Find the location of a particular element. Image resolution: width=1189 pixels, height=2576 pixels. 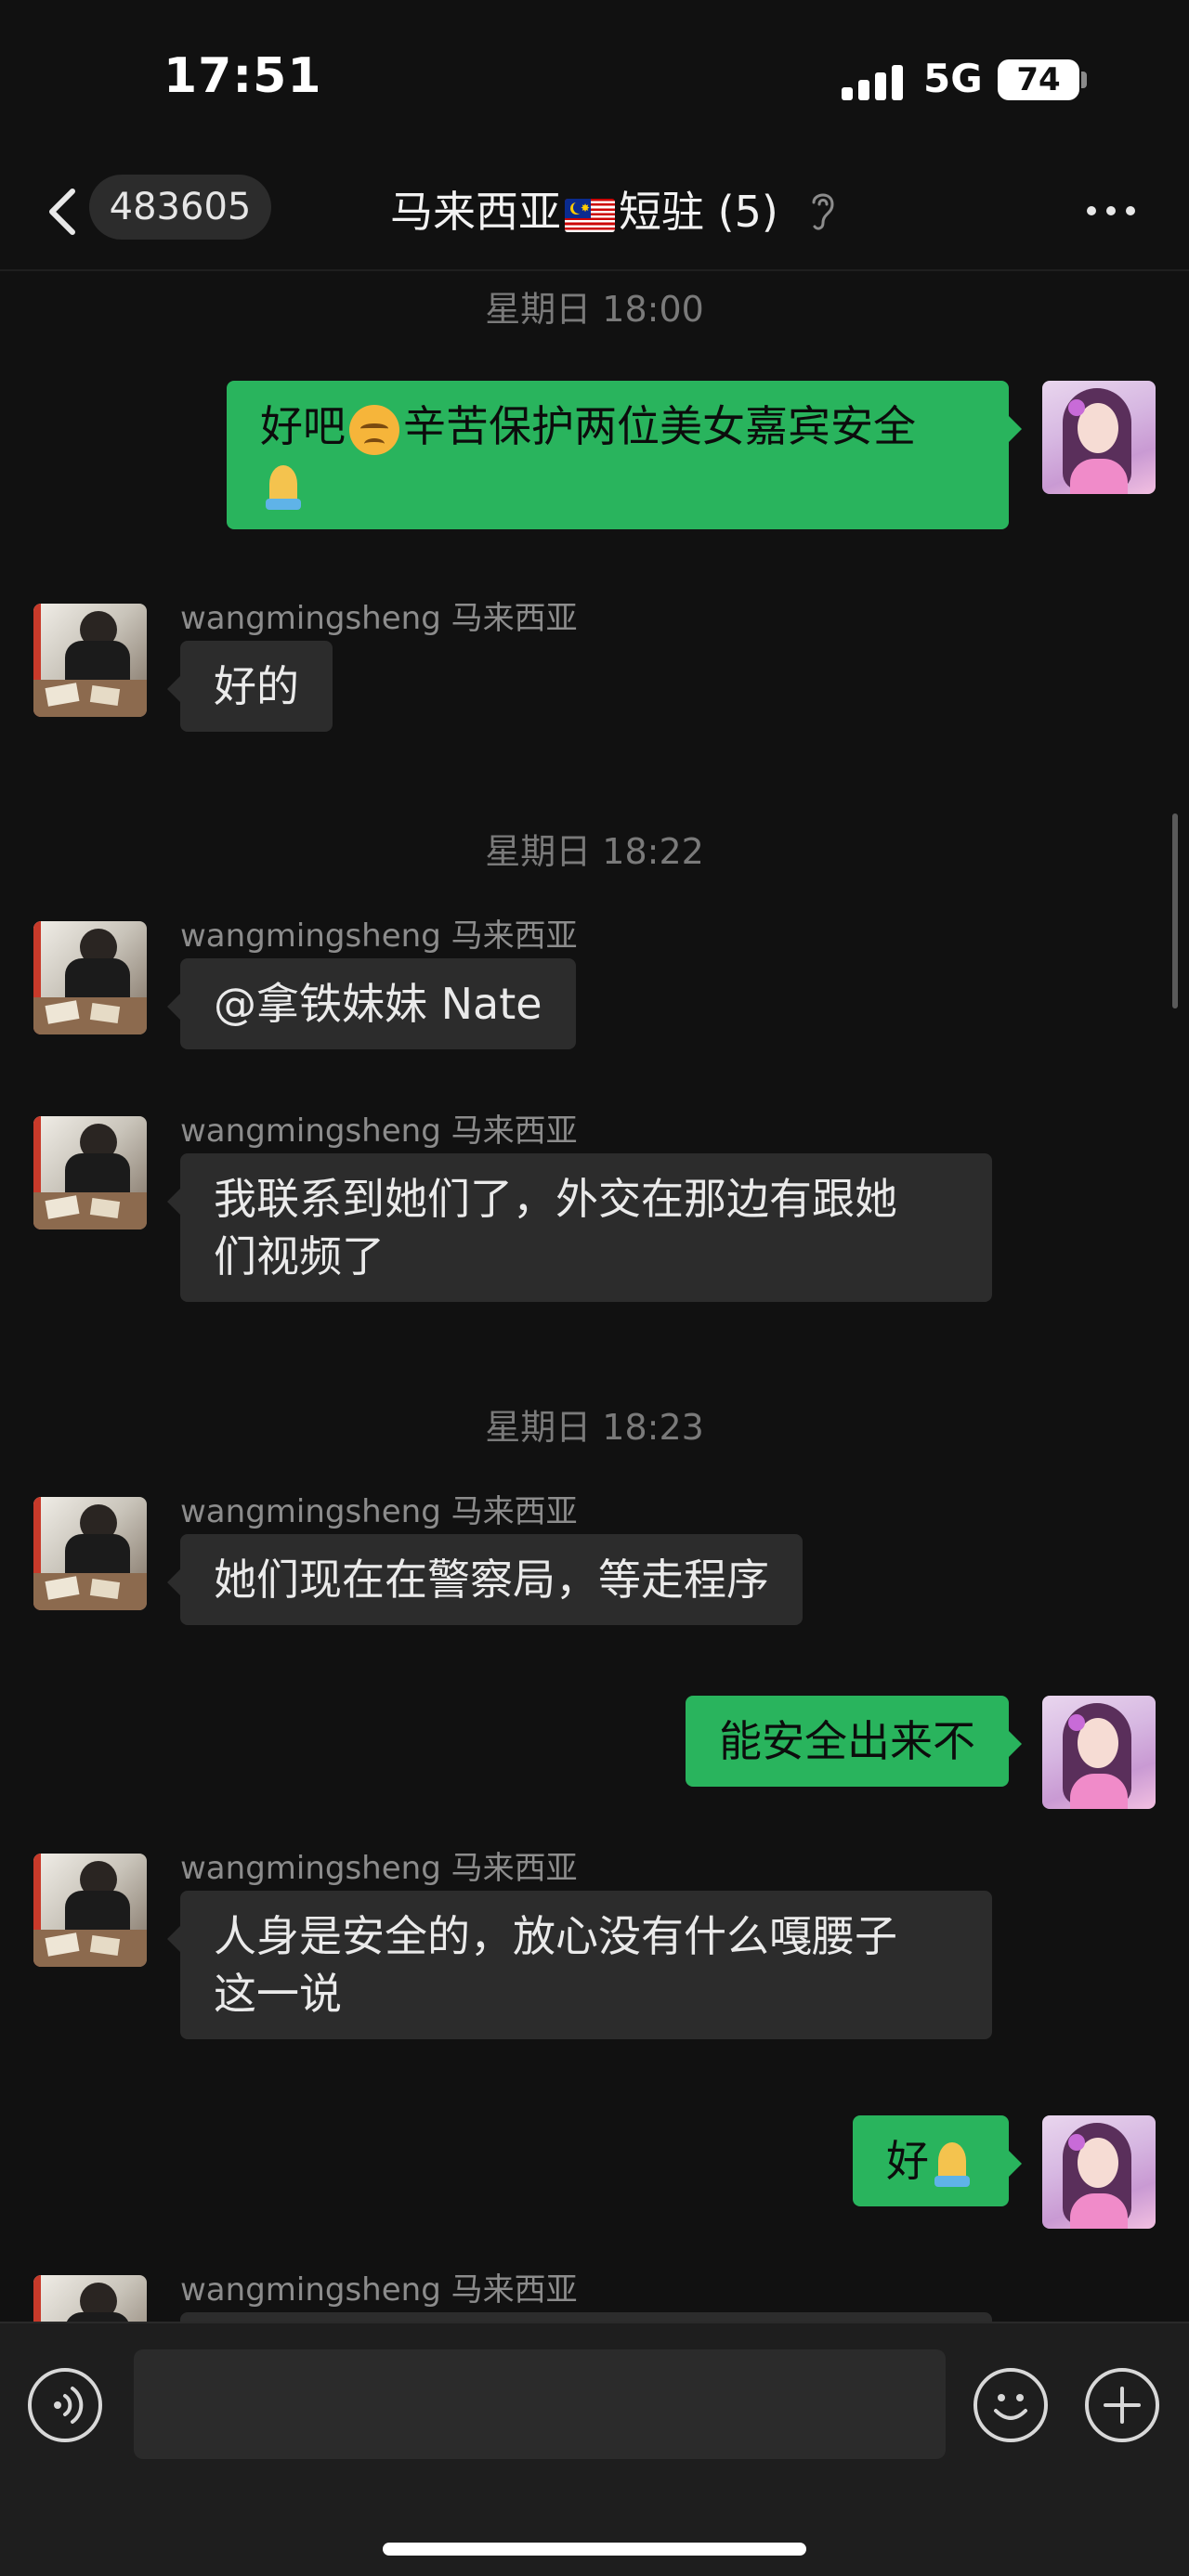

message-text-line: 们视频了 is located at coordinates (299, 1256).